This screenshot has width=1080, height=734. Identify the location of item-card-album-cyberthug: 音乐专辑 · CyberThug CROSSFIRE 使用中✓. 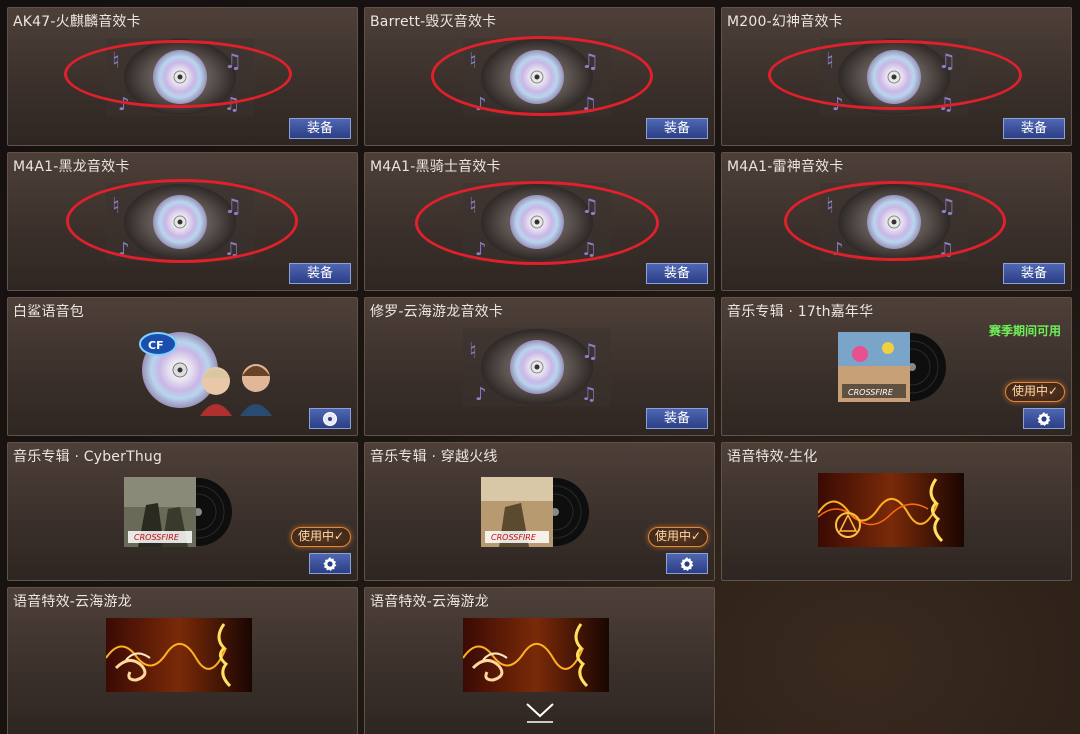
(182, 511).